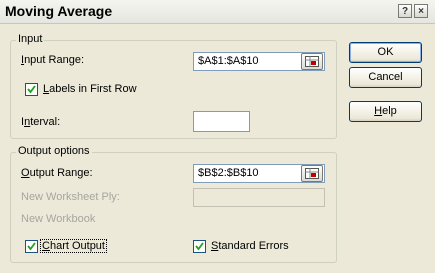 Image resolution: width=435 pixels, height=273 pixels. What do you see at coordinates (405, 11) in the screenshot?
I see `help-icon: ?` at bounding box center [405, 11].